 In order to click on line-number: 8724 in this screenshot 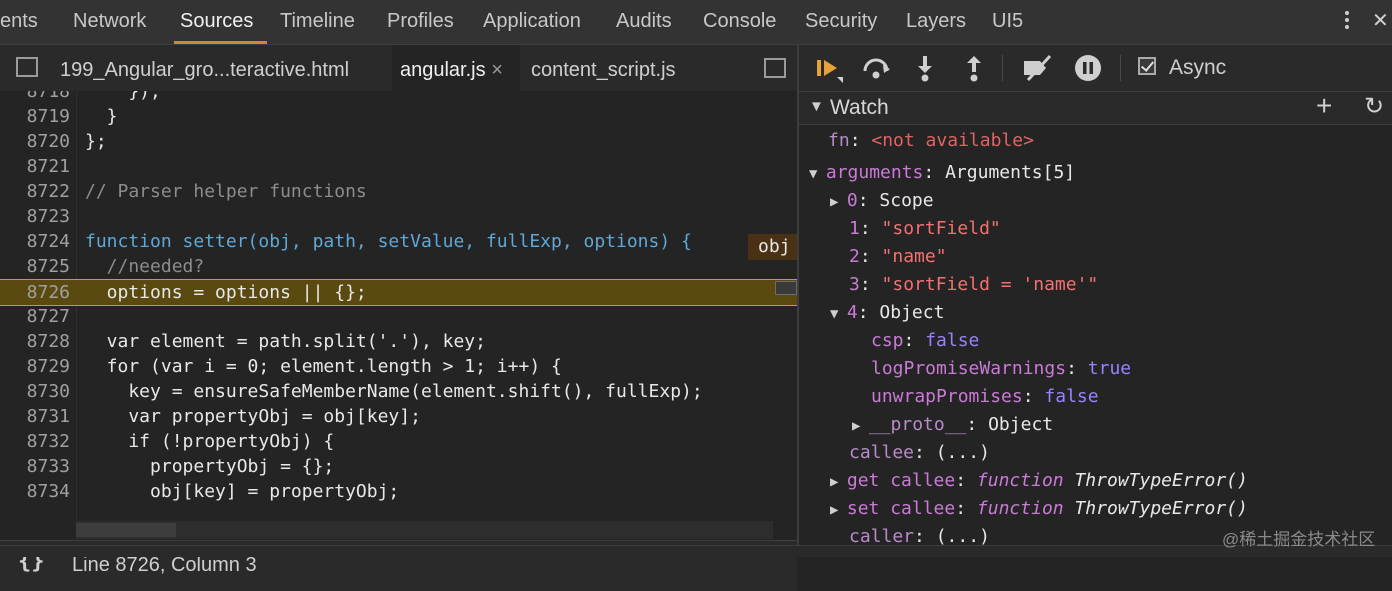, I will do `click(48, 241)`.